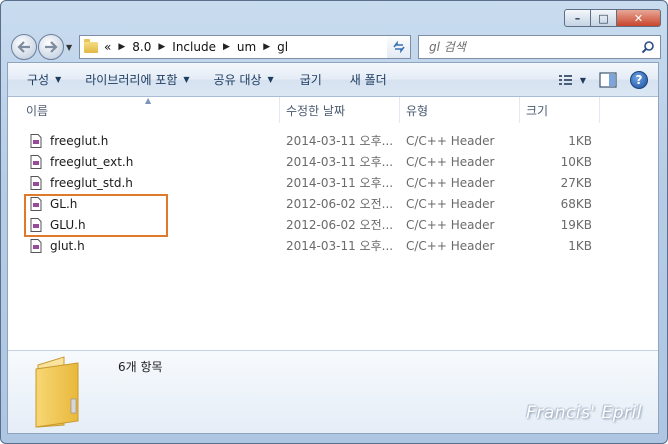 Image resolution: width=668 pixels, height=444 pixels. Describe the element at coordinates (38, 80) in the screenshot. I see `organize-label: 구성` at that location.